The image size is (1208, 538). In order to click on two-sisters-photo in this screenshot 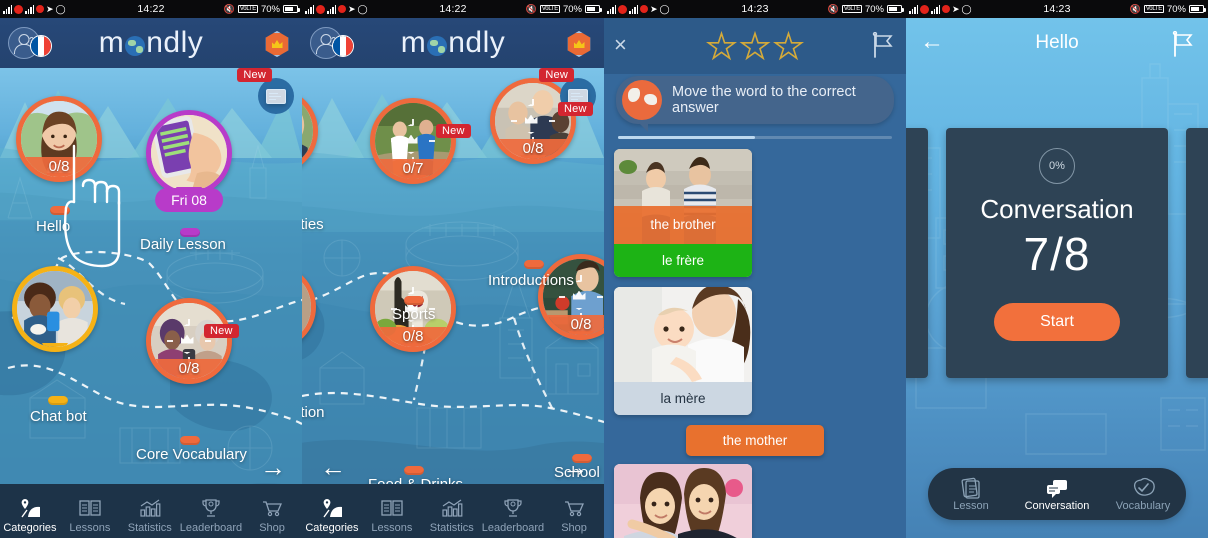, I will do `click(683, 500)`.